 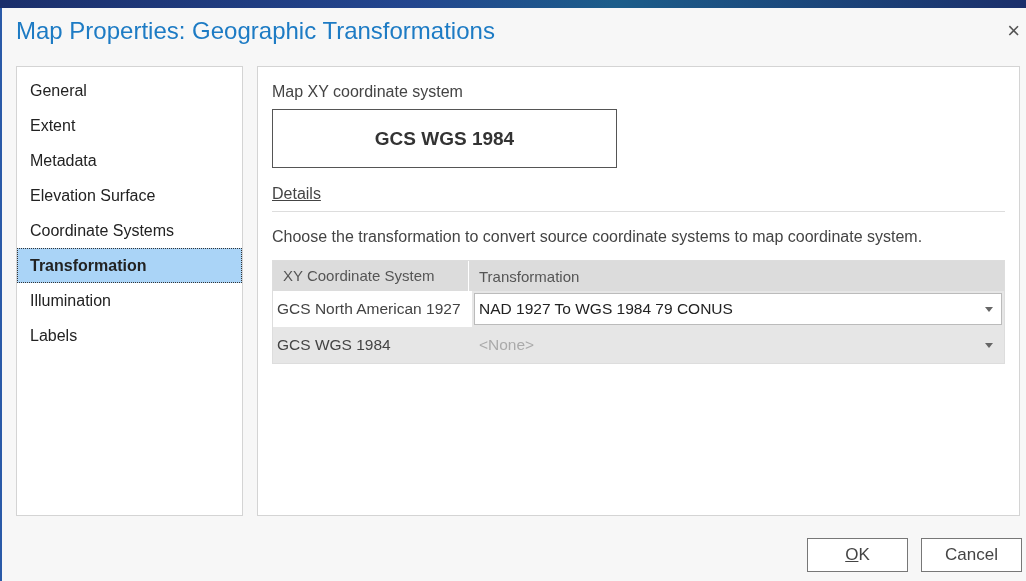 What do you see at coordinates (971, 555) in the screenshot?
I see `dialog-button: Cancel` at bounding box center [971, 555].